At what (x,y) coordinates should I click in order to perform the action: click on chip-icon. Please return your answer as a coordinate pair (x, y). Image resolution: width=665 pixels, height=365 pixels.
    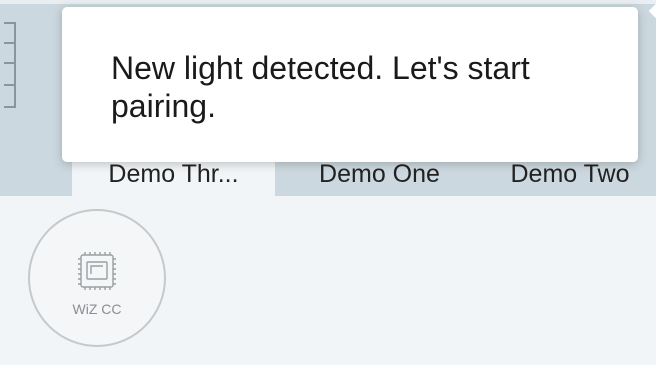
    Looking at the image, I should click on (97, 271).